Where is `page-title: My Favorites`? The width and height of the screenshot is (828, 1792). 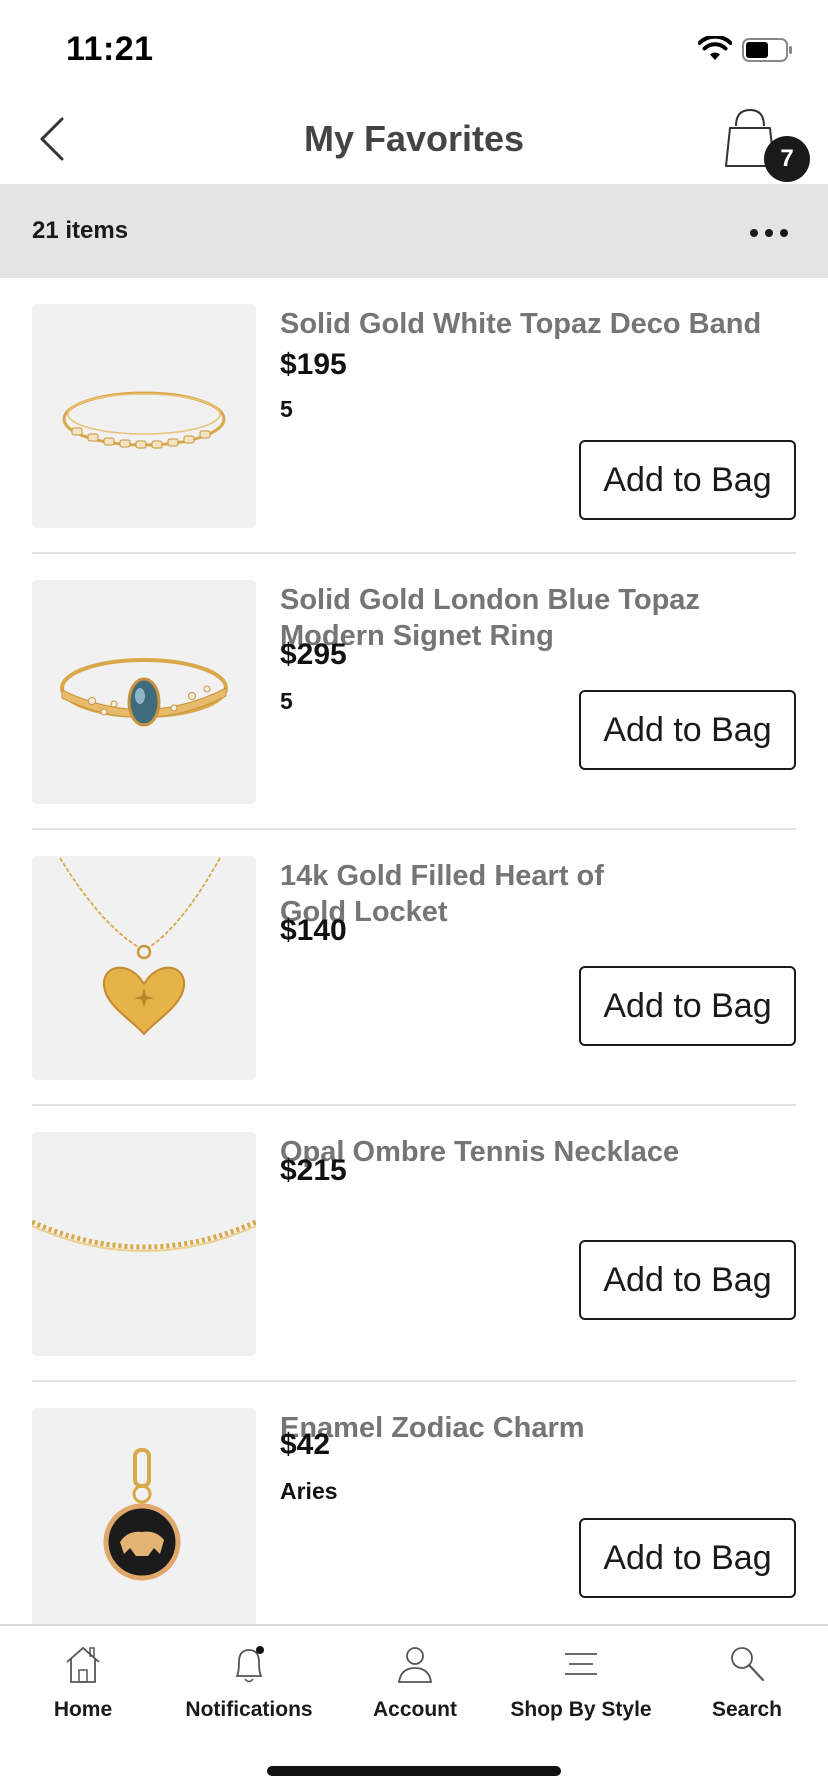
page-title: My Favorites is located at coordinates (414, 138).